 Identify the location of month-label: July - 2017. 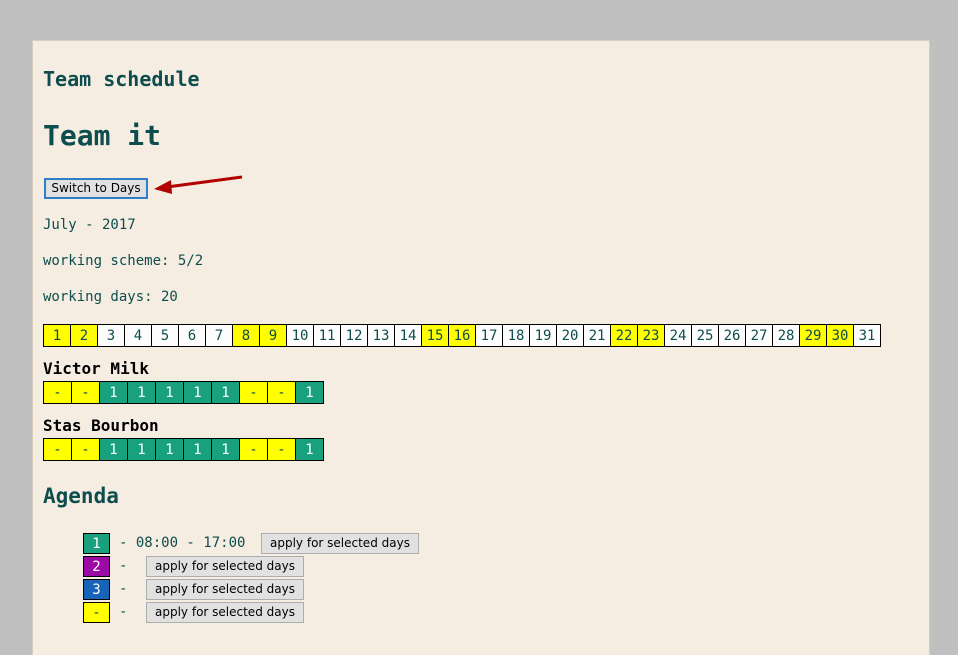
(89, 225).